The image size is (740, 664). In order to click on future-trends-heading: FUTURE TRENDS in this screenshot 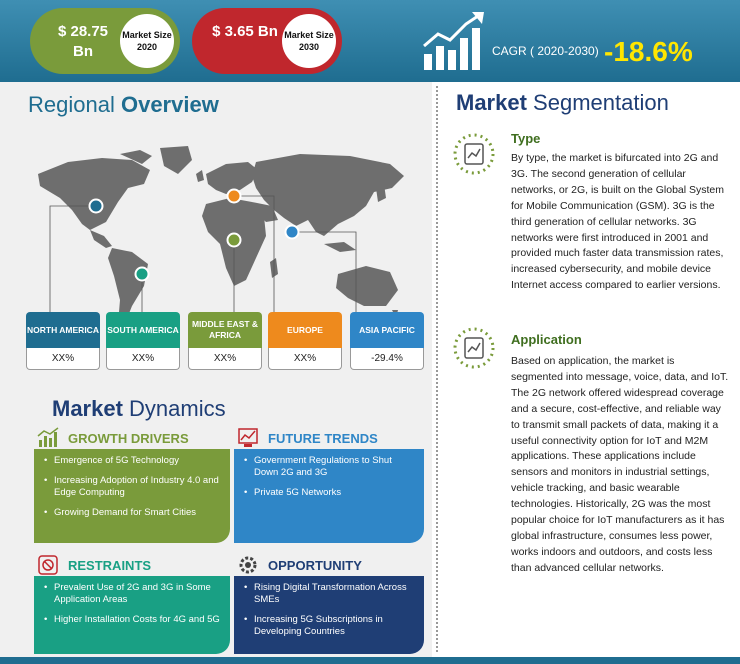, I will do `click(307, 438)`.